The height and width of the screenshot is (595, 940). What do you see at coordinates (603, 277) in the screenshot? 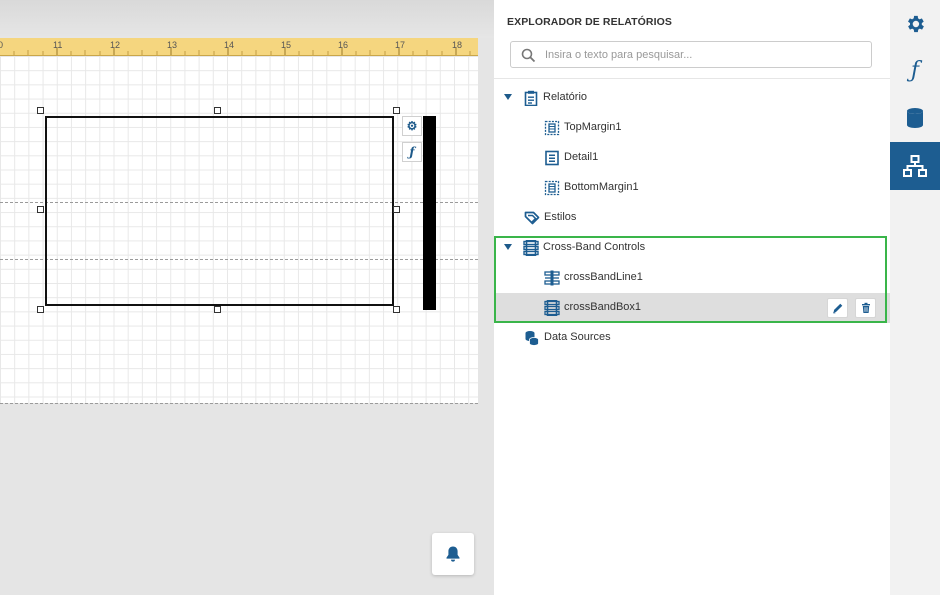
I see `tree-item-label: crossBandLine1` at bounding box center [603, 277].